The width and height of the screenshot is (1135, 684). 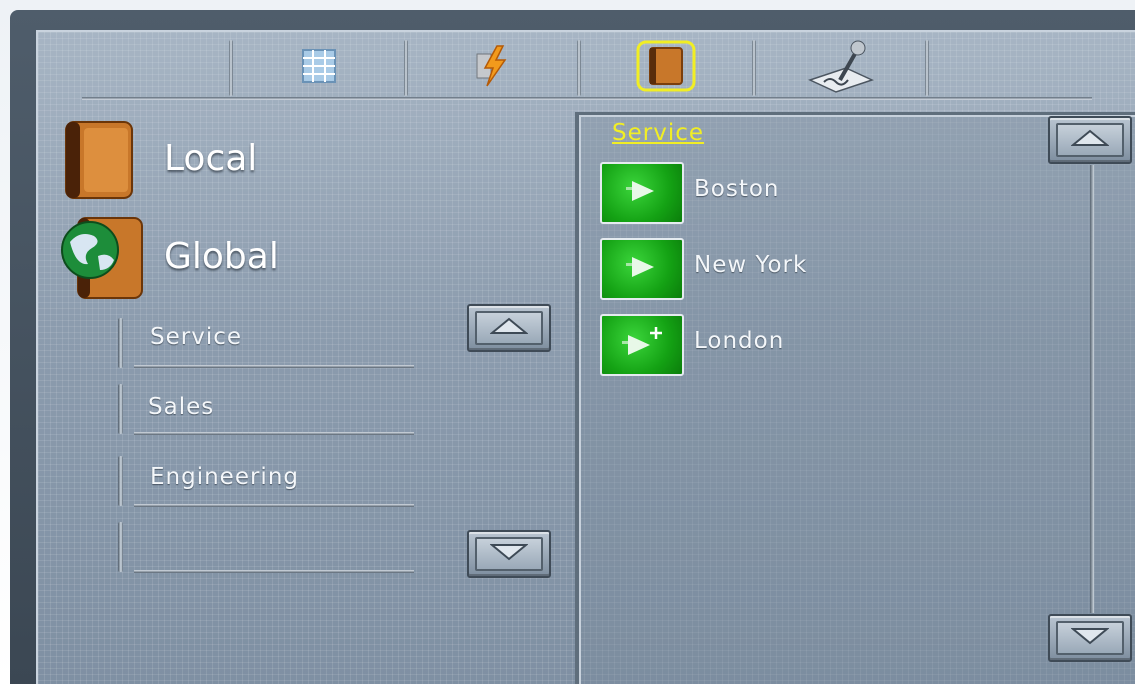 I want to click on category-local-label: Local, so click(x=210, y=158).